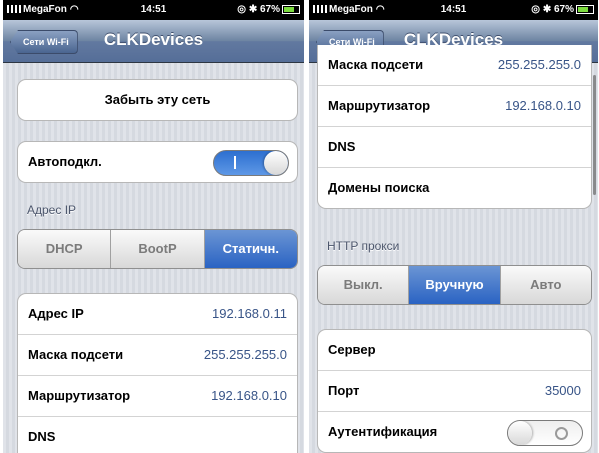 The image size is (599, 453). I want to click on segment-manual: Вручную, so click(455, 285).